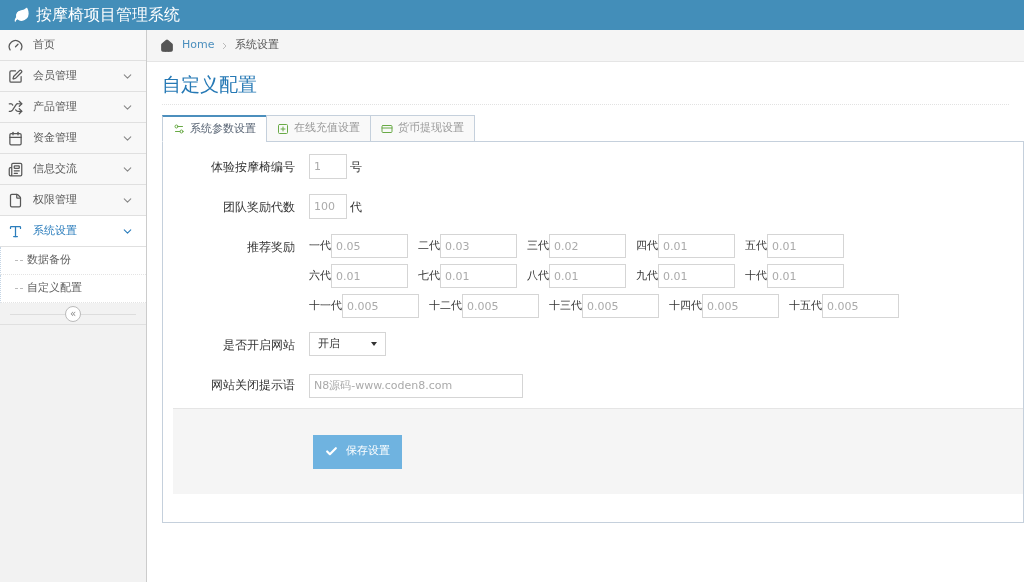 This screenshot has width=1024, height=582. Describe the element at coordinates (320, 275) in the screenshot. I see `level-label: 六代` at that location.